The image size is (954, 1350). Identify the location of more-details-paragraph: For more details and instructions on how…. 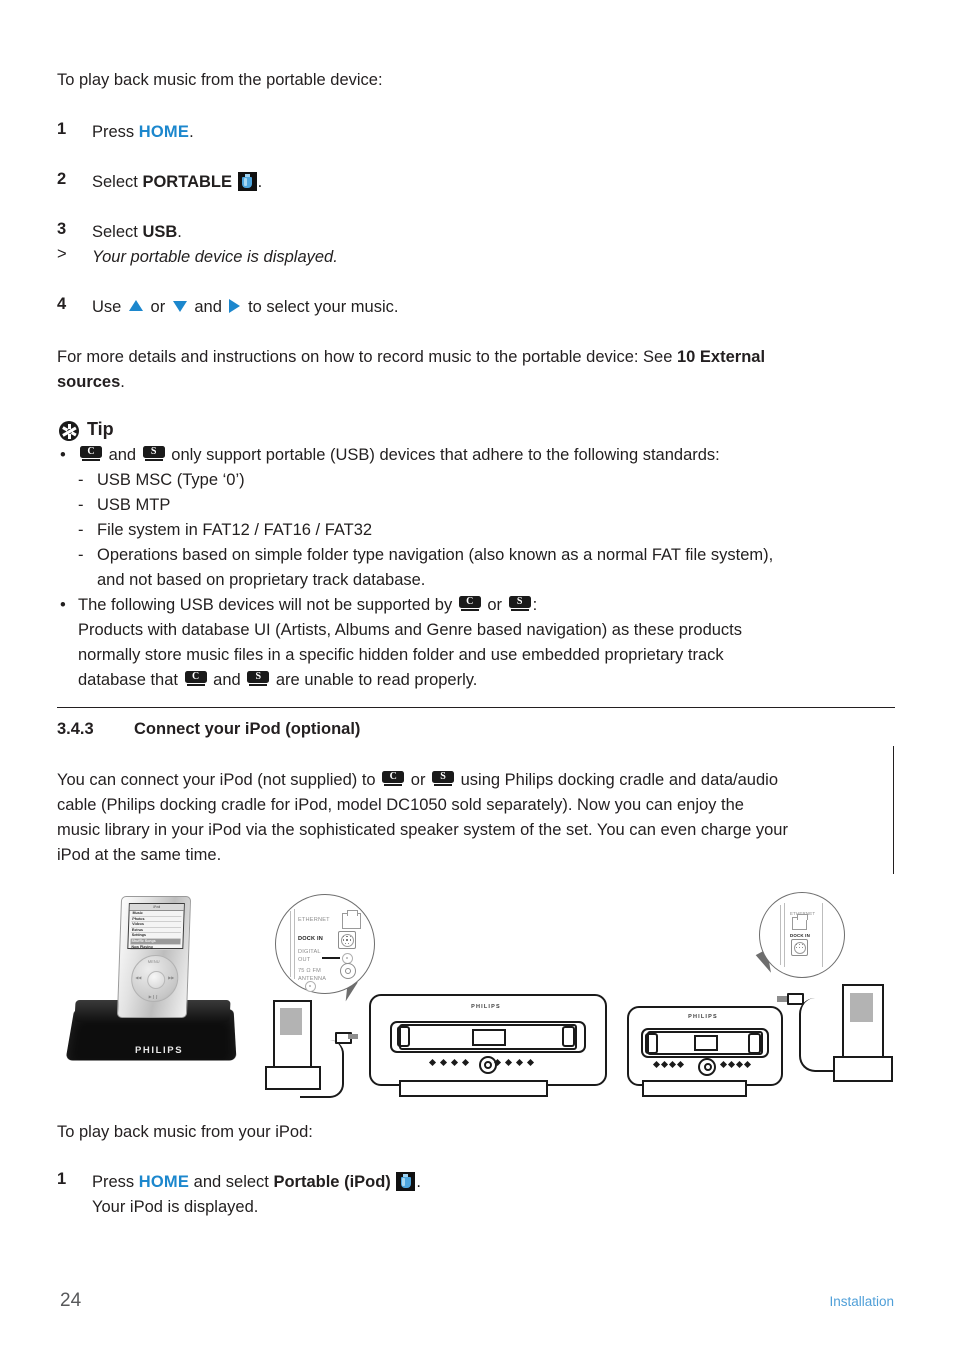
(477, 370).